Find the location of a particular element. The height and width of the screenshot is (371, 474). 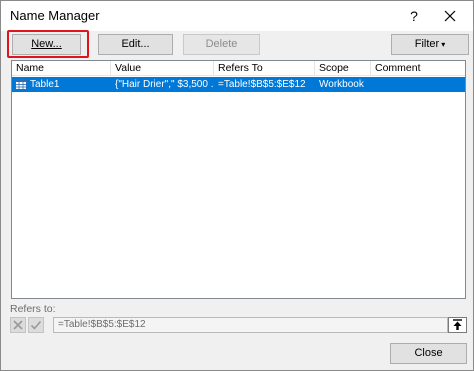

row-scope: Workbook is located at coordinates (341, 84).